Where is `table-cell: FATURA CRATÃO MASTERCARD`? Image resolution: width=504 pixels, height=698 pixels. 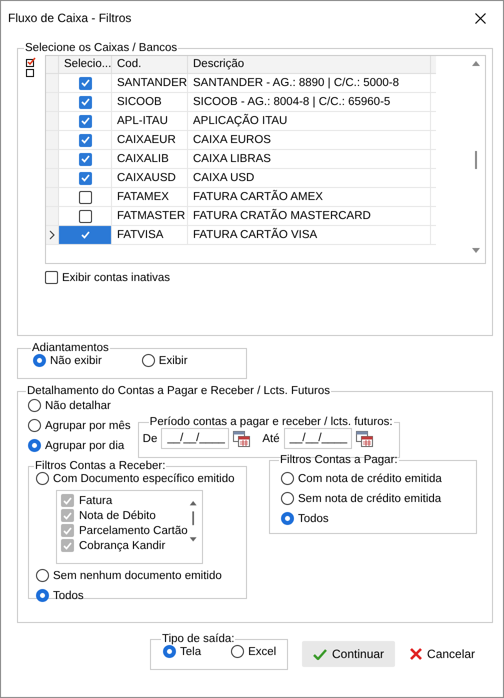
table-cell: FATURA CRATÃO MASTERCARD is located at coordinates (309, 216).